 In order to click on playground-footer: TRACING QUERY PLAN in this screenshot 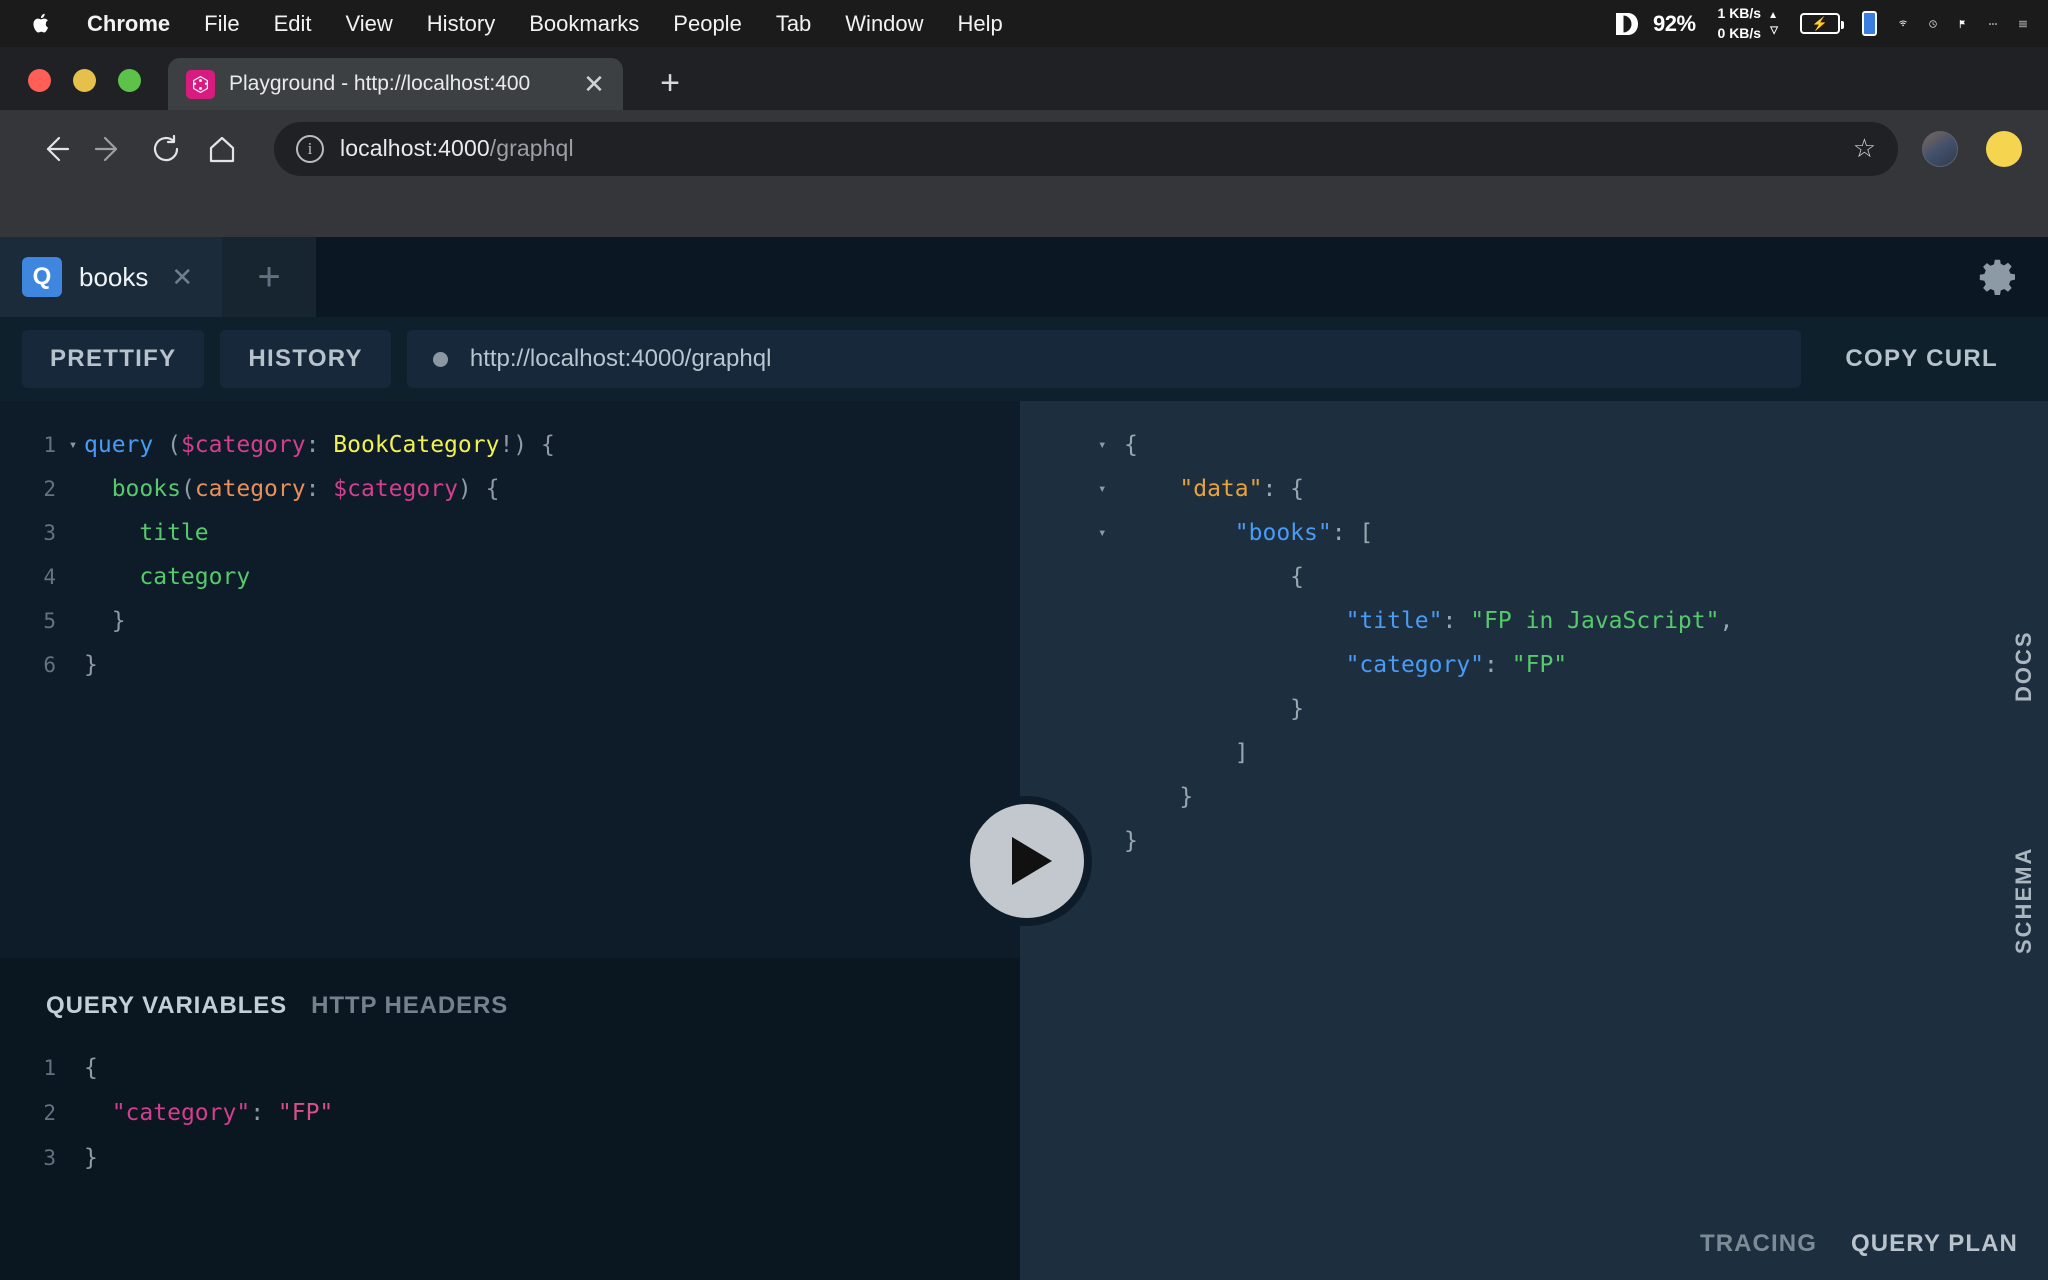, I will do `click(1534, 1244)`.